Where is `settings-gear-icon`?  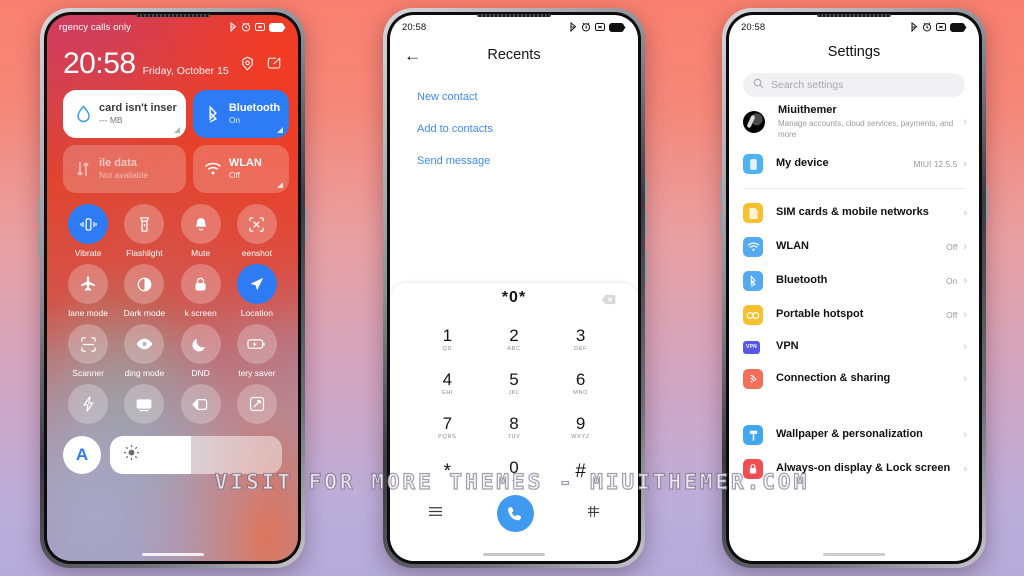
settings-gear-icon is located at coordinates (247, 66).